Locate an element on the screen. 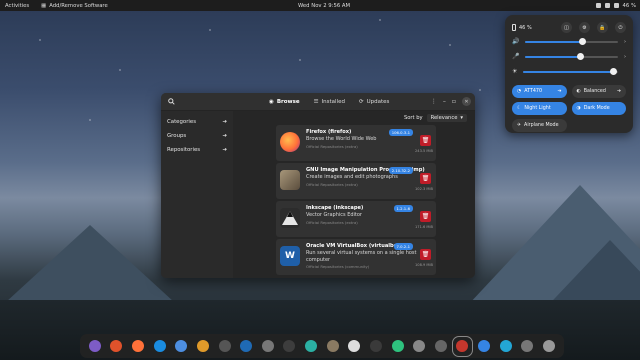 This screenshot has height=360, width=640. wifi-toggle: ◔ ATT470 ➔ is located at coordinates (539, 91).